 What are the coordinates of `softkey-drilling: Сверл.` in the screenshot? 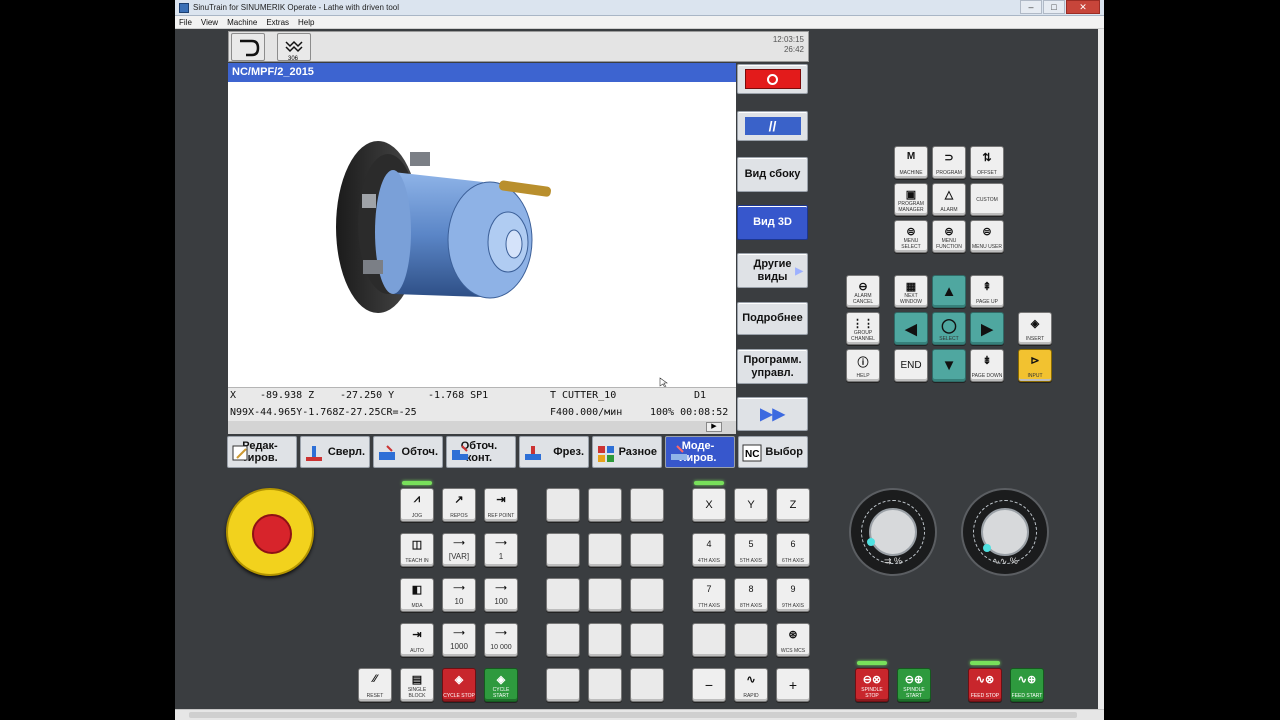 It's located at (335, 452).